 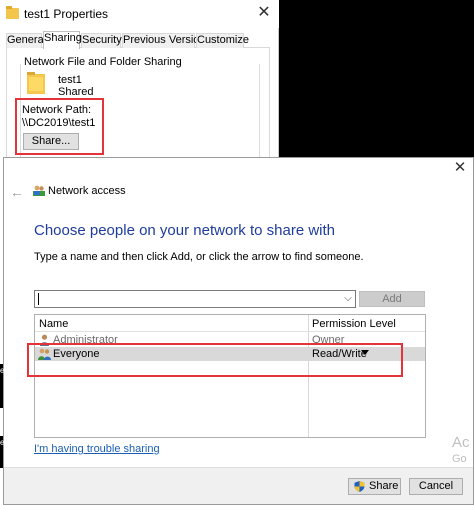 What do you see at coordinates (97, 449) in the screenshot?
I see `trouble-sharing-link: I'm having trouble sharing` at bounding box center [97, 449].